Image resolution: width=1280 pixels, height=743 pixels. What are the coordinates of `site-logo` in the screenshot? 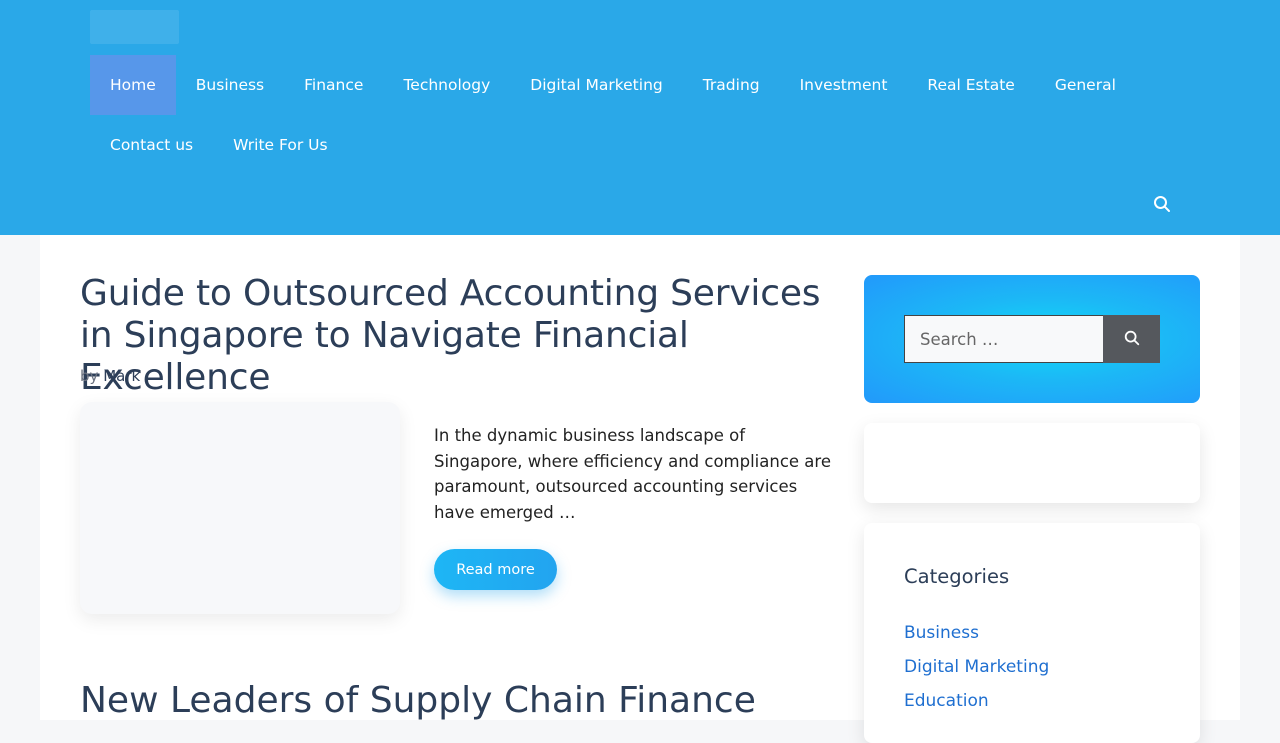 It's located at (134, 27).